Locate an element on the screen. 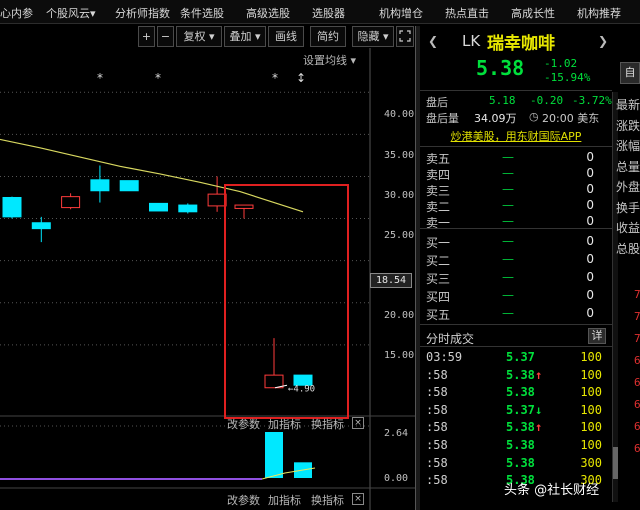 Image resolution: width=640 pixels, height=510 pixels. menu-item-stock-storm: 个股风云▾ is located at coordinates (71, 13).